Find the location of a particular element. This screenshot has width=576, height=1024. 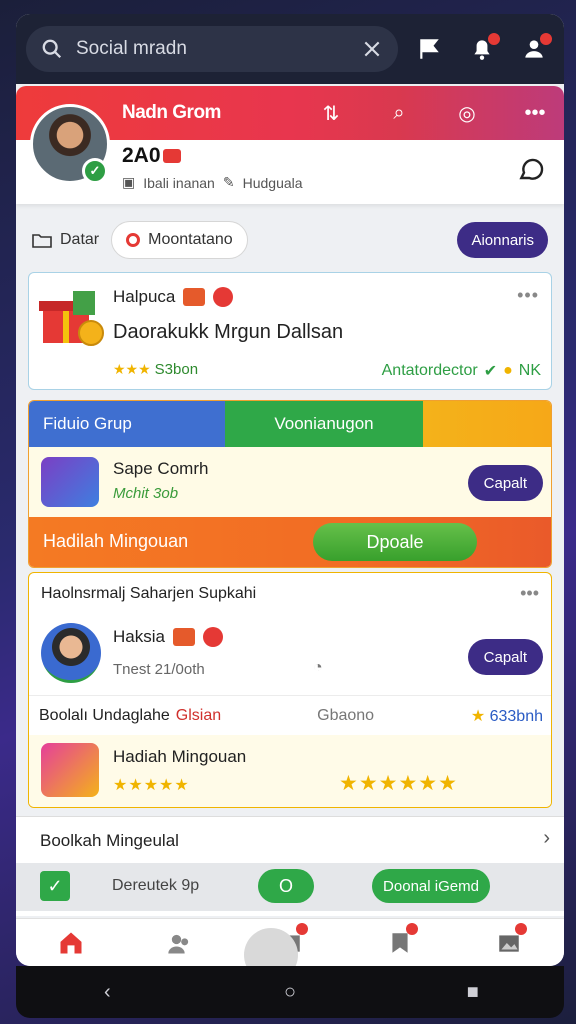

folder-icon is located at coordinates (42, 241).